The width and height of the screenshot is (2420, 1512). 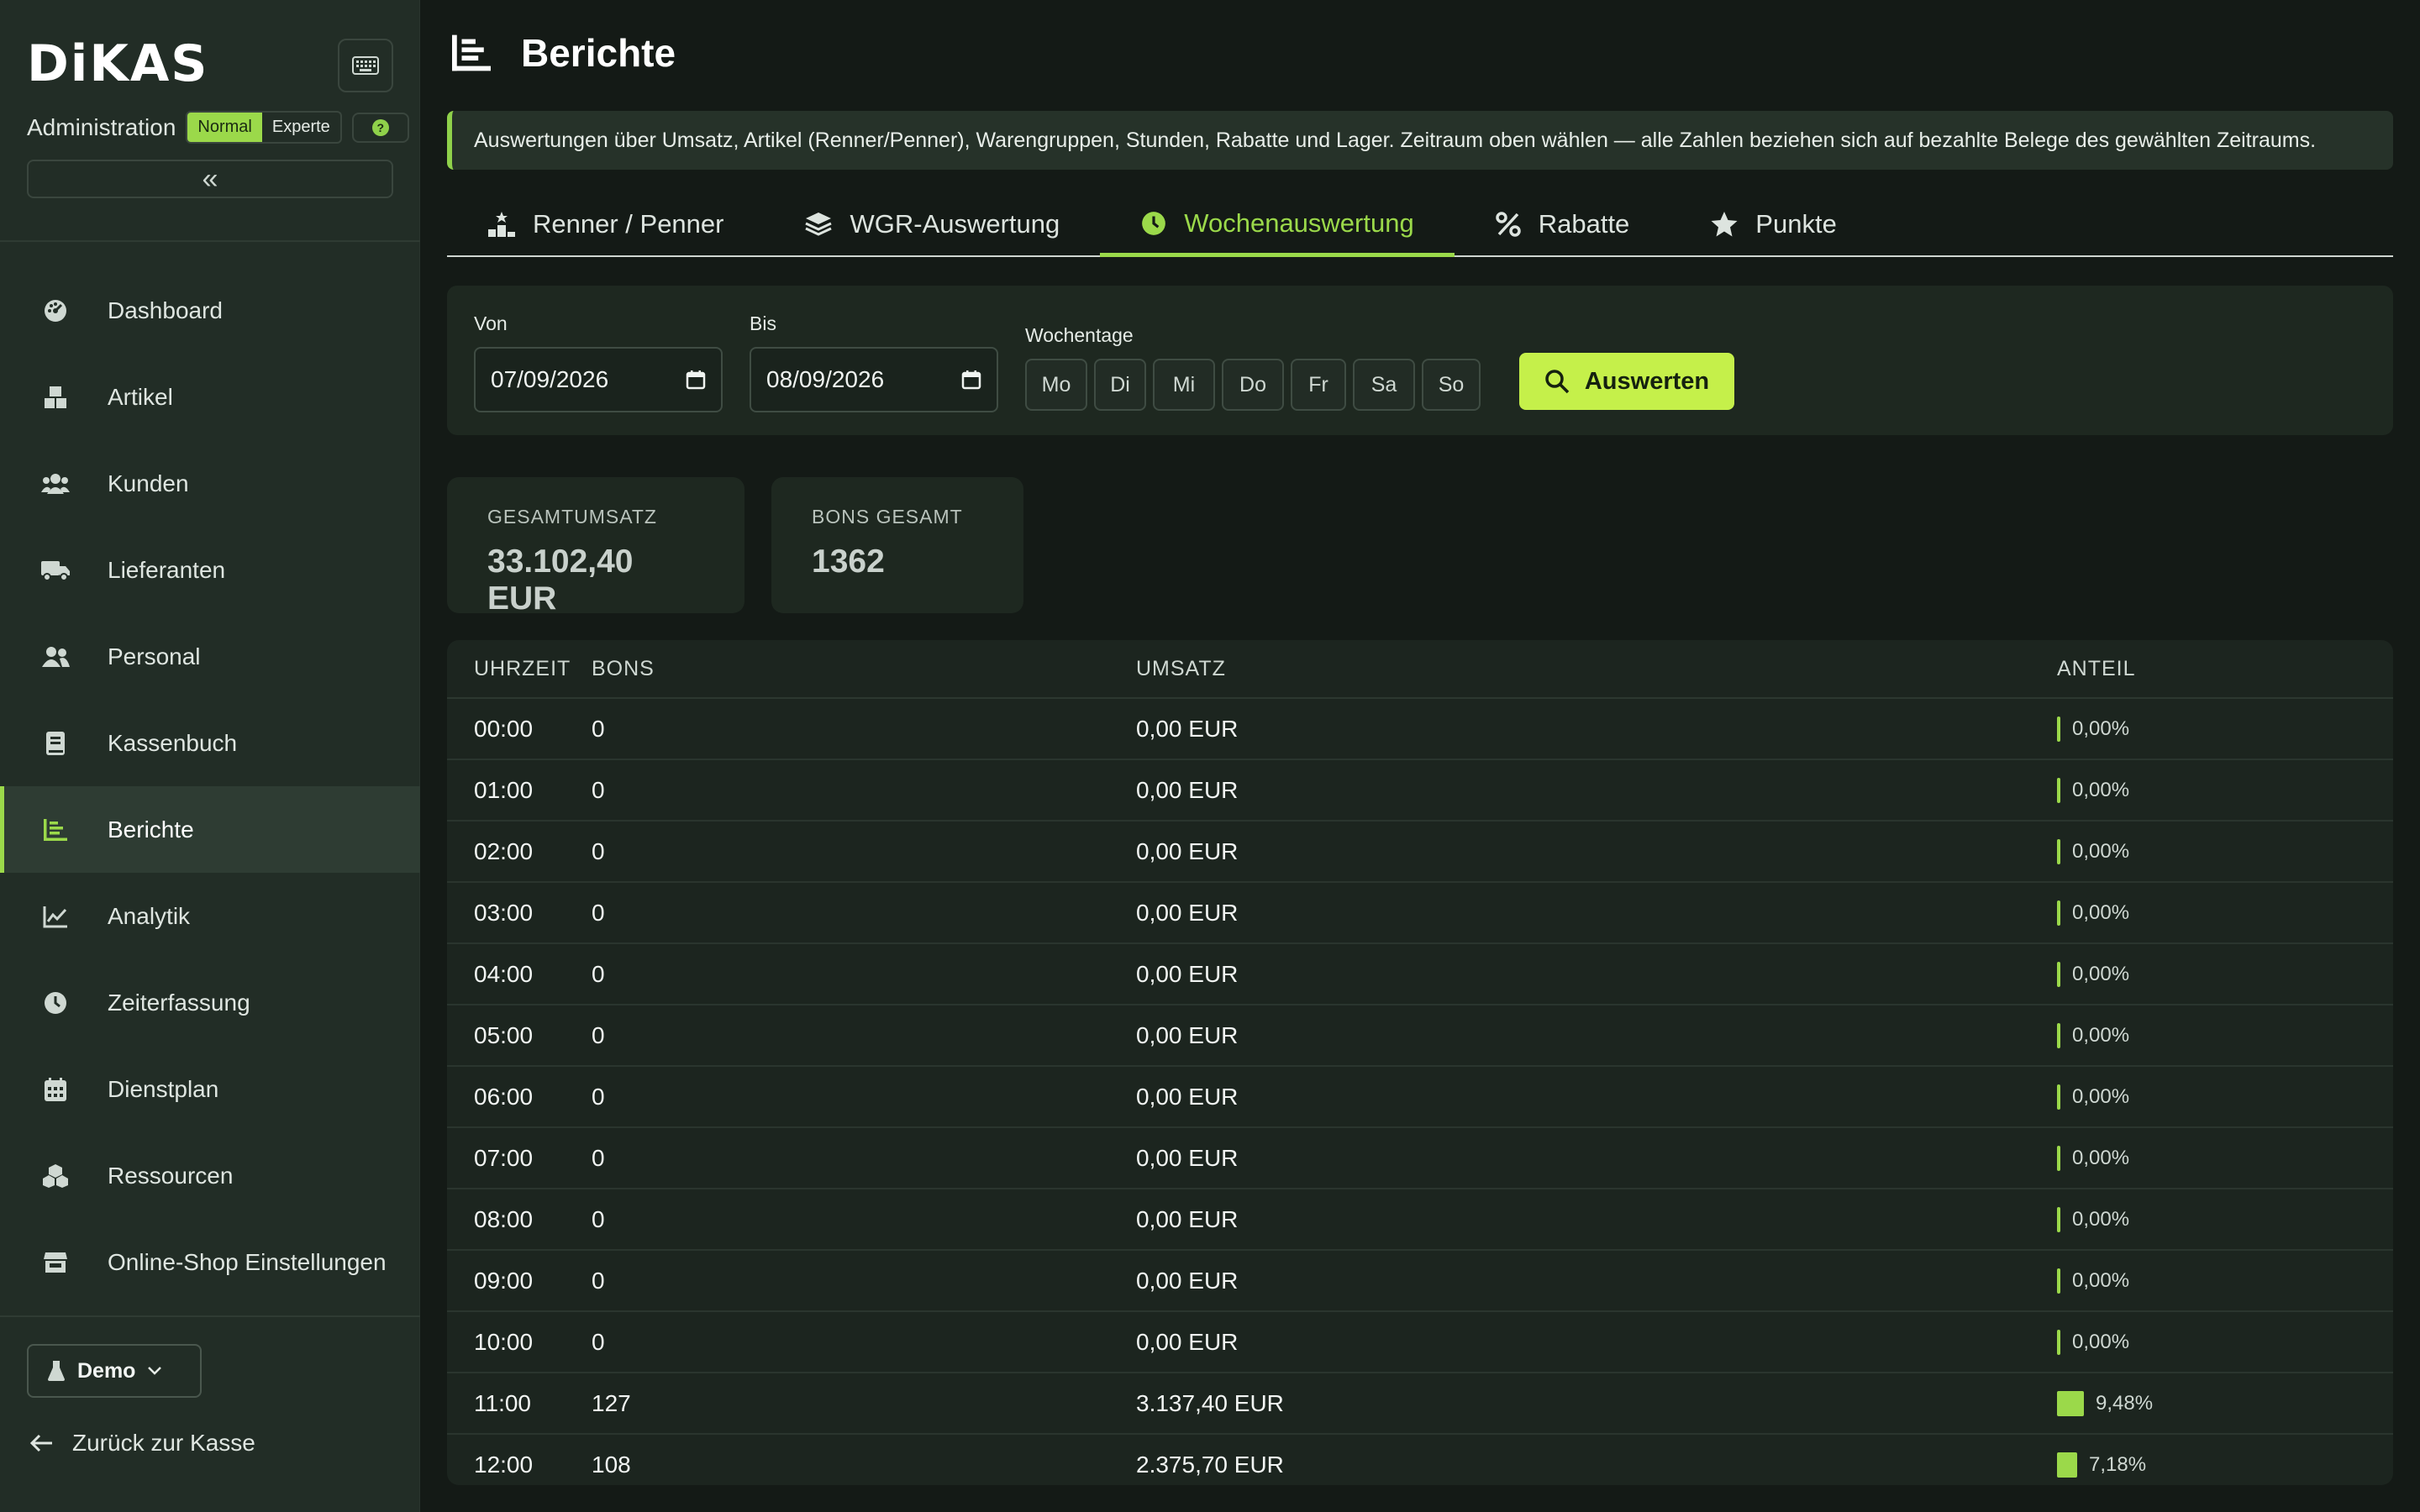 What do you see at coordinates (1451, 385) in the screenshot?
I see `weekday-toggle-so: So` at bounding box center [1451, 385].